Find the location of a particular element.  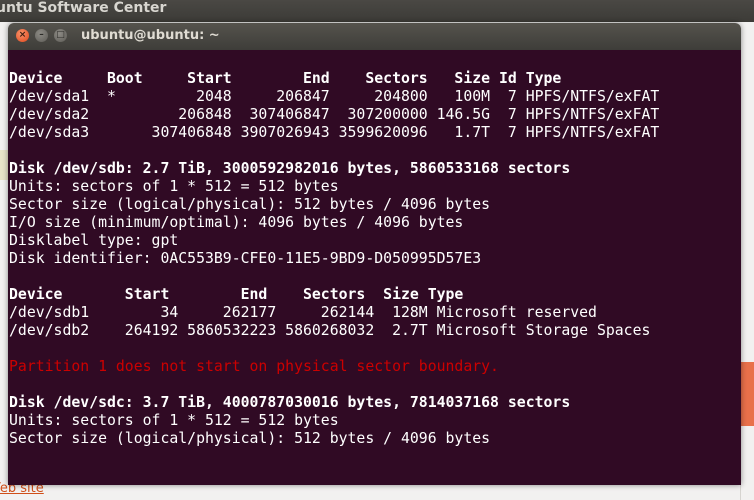

background-highlight-strip is located at coordinates (4, 165).